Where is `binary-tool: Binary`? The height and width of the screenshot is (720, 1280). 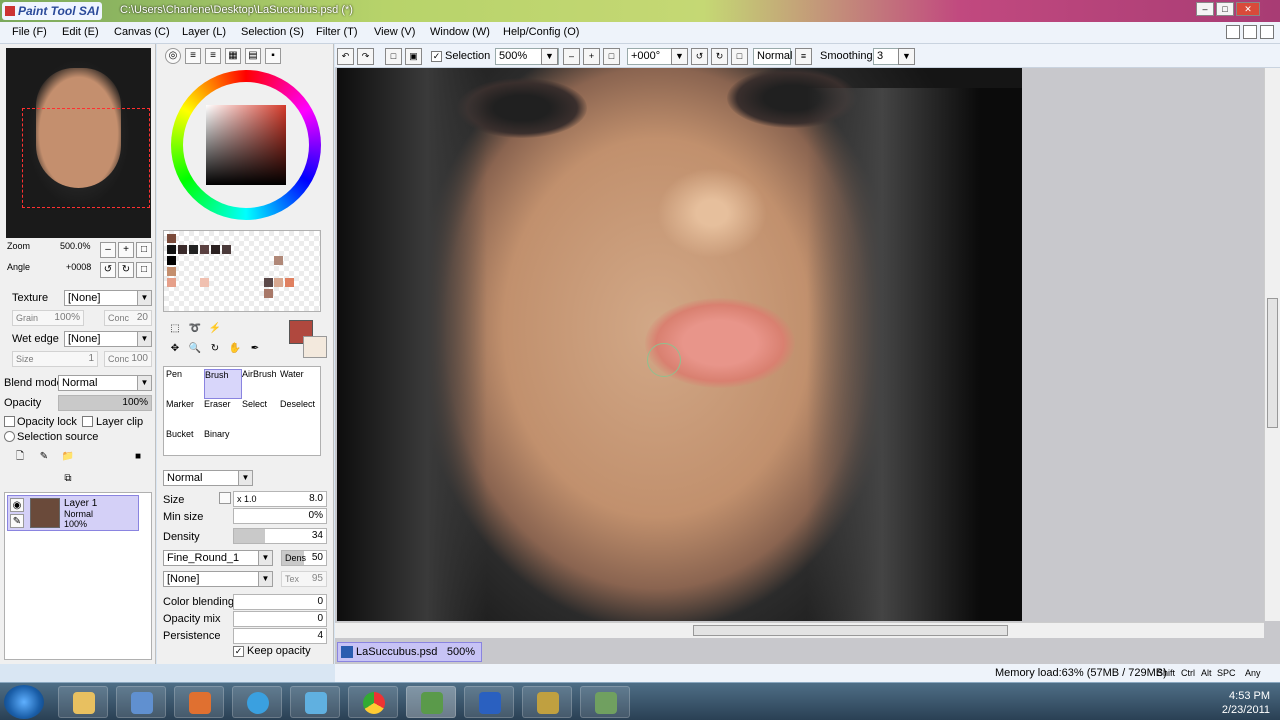
binary-tool: Binary is located at coordinates (223, 444).